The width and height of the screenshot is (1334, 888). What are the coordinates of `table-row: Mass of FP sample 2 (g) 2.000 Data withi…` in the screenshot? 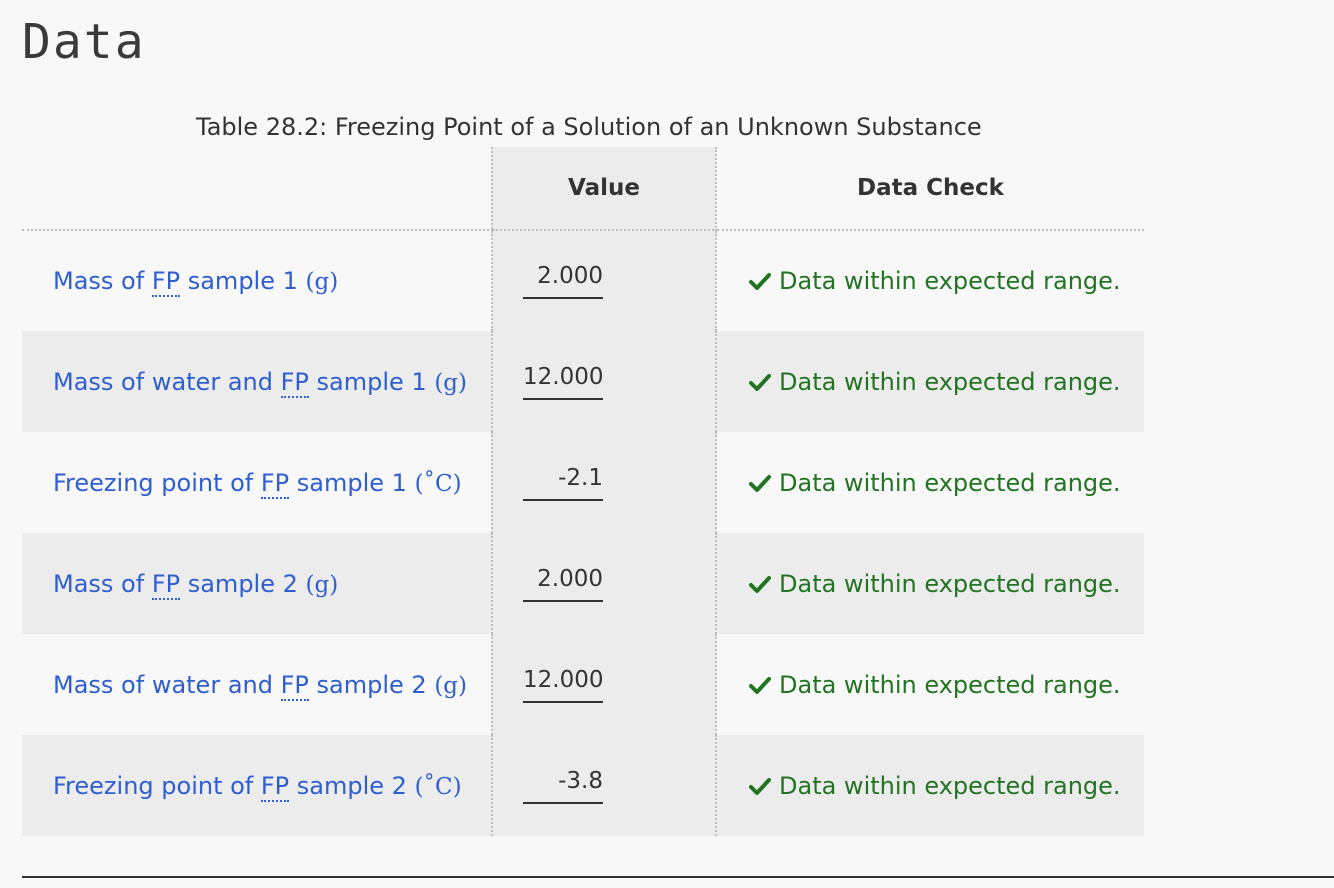 It's located at (583, 583).